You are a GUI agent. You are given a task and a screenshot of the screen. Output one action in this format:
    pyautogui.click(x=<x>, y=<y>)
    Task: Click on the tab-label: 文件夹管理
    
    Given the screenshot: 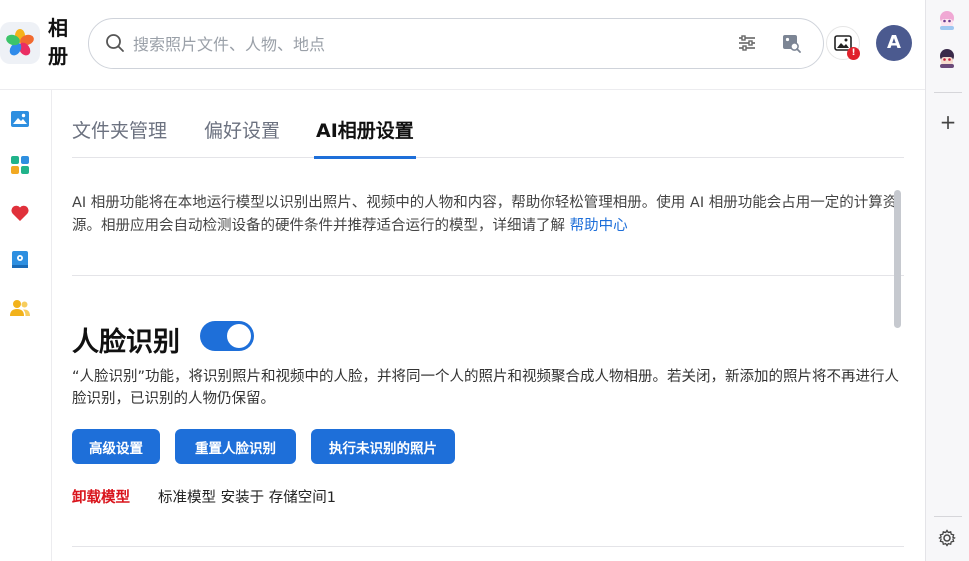 What is the action you would take?
    pyautogui.click(x=120, y=131)
    